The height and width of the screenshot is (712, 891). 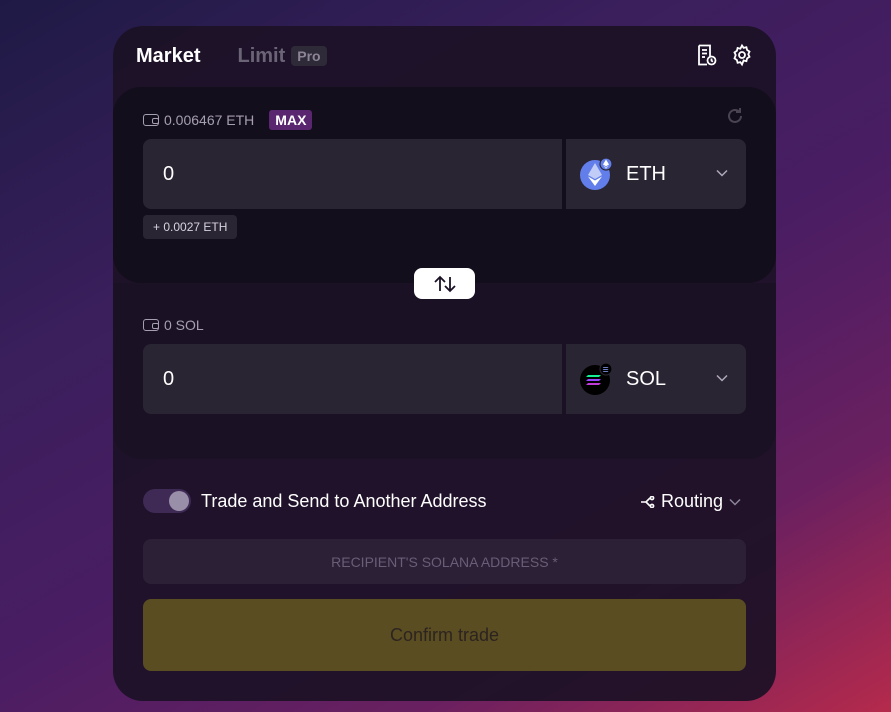 What do you see at coordinates (735, 116) in the screenshot?
I see `refresh-icon` at bounding box center [735, 116].